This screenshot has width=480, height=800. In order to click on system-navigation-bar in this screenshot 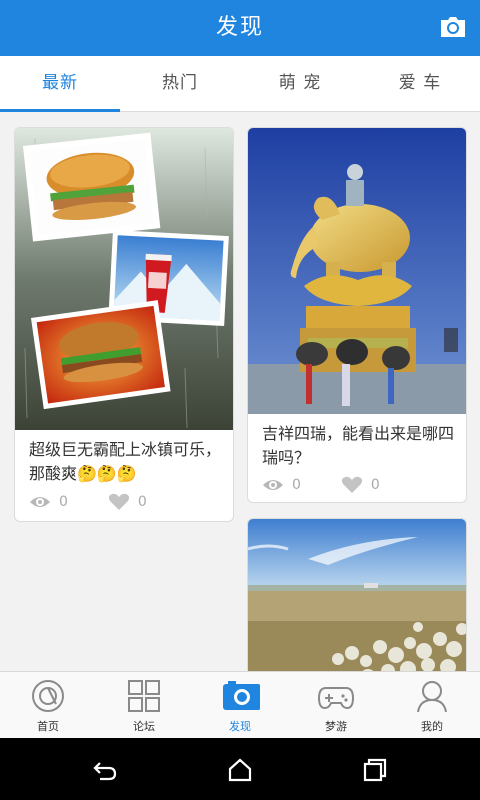, I will do `click(240, 769)`.